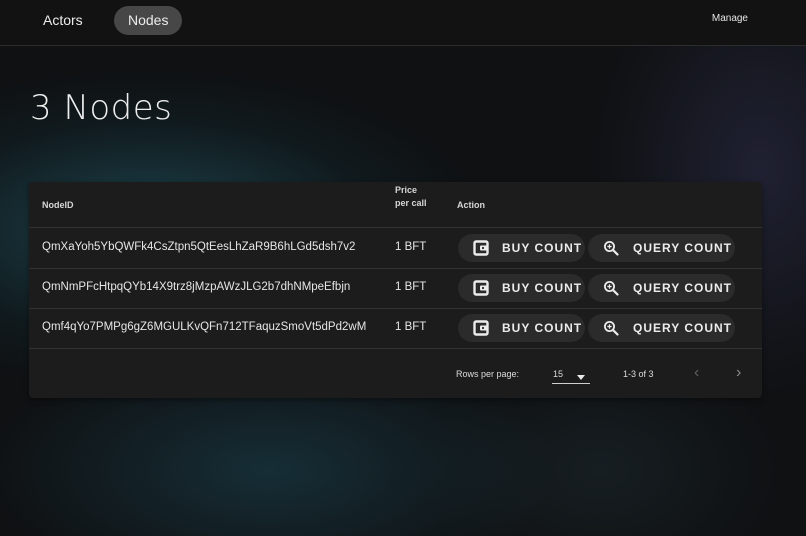 This screenshot has height=536, width=806. What do you see at coordinates (738, 373) in the screenshot?
I see `next-page-button: ›` at bounding box center [738, 373].